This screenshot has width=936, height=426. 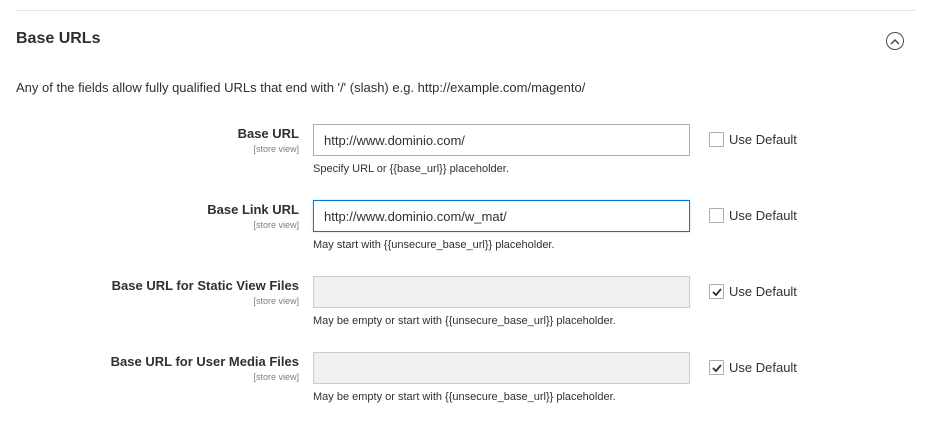 I want to click on section-divider, so click(x=466, y=10).